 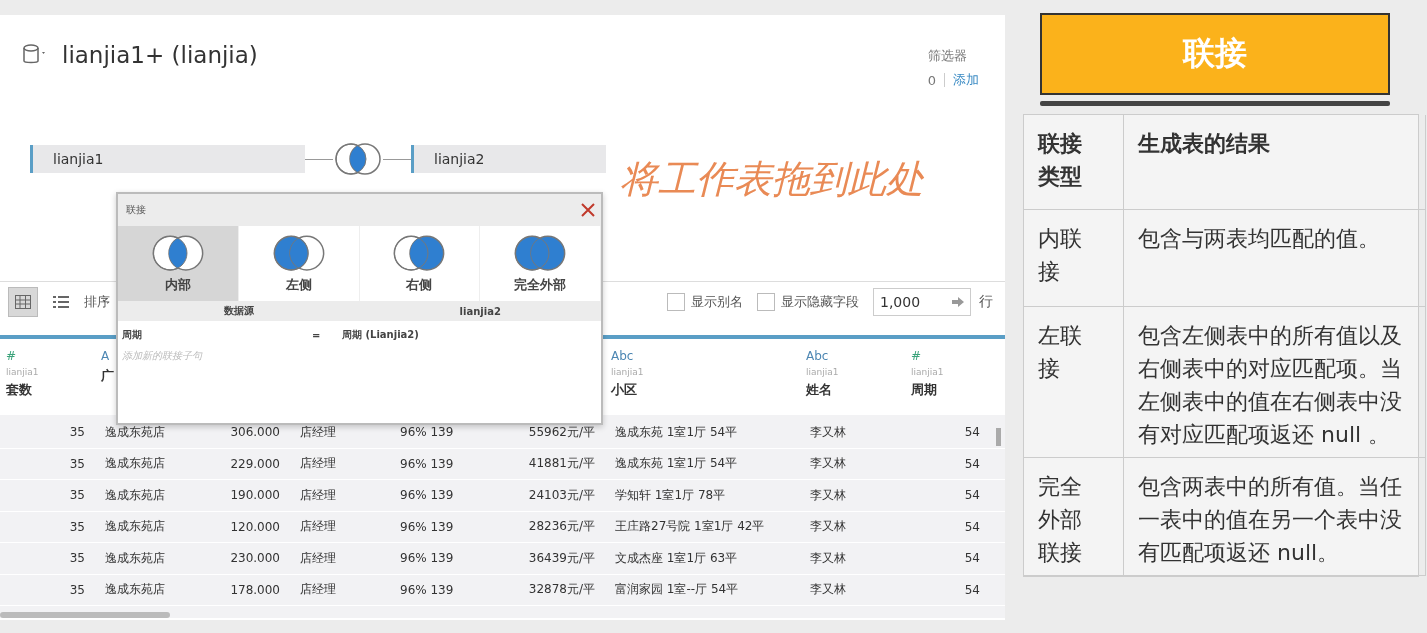 What do you see at coordinates (986, 301) in the screenshot?
I see `rows-label: 行` at bounding box center [986, 301].